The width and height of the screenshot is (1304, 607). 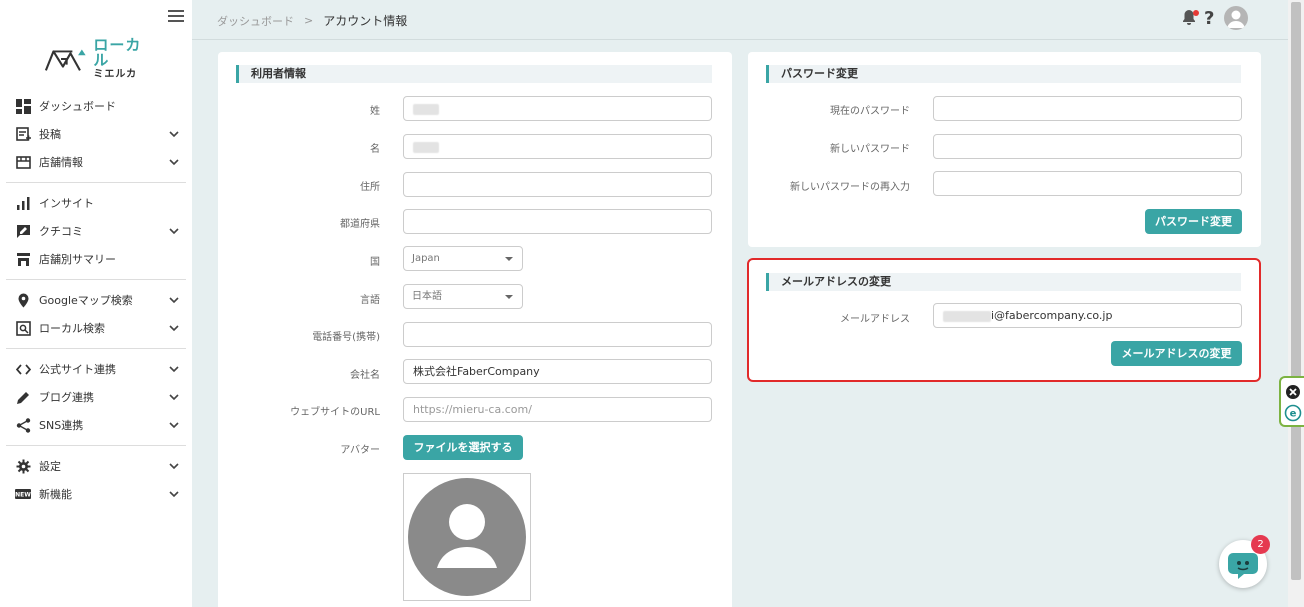 I want to click on help-icon: ?, so click(x=1209, y=18).